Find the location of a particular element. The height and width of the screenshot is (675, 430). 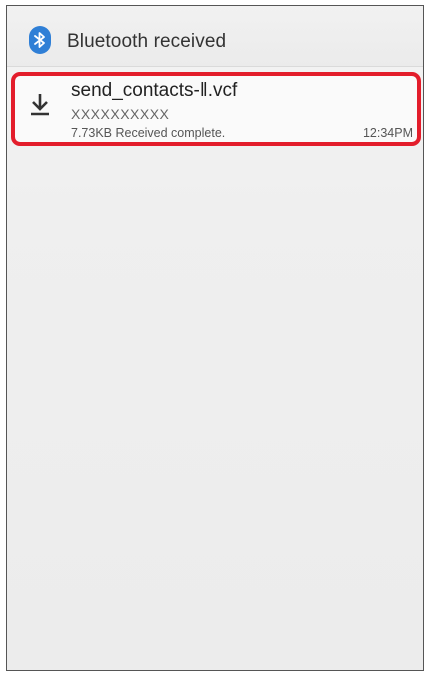

file-name: send_contacts-‖.vcf is located at coordinates (154, 90).